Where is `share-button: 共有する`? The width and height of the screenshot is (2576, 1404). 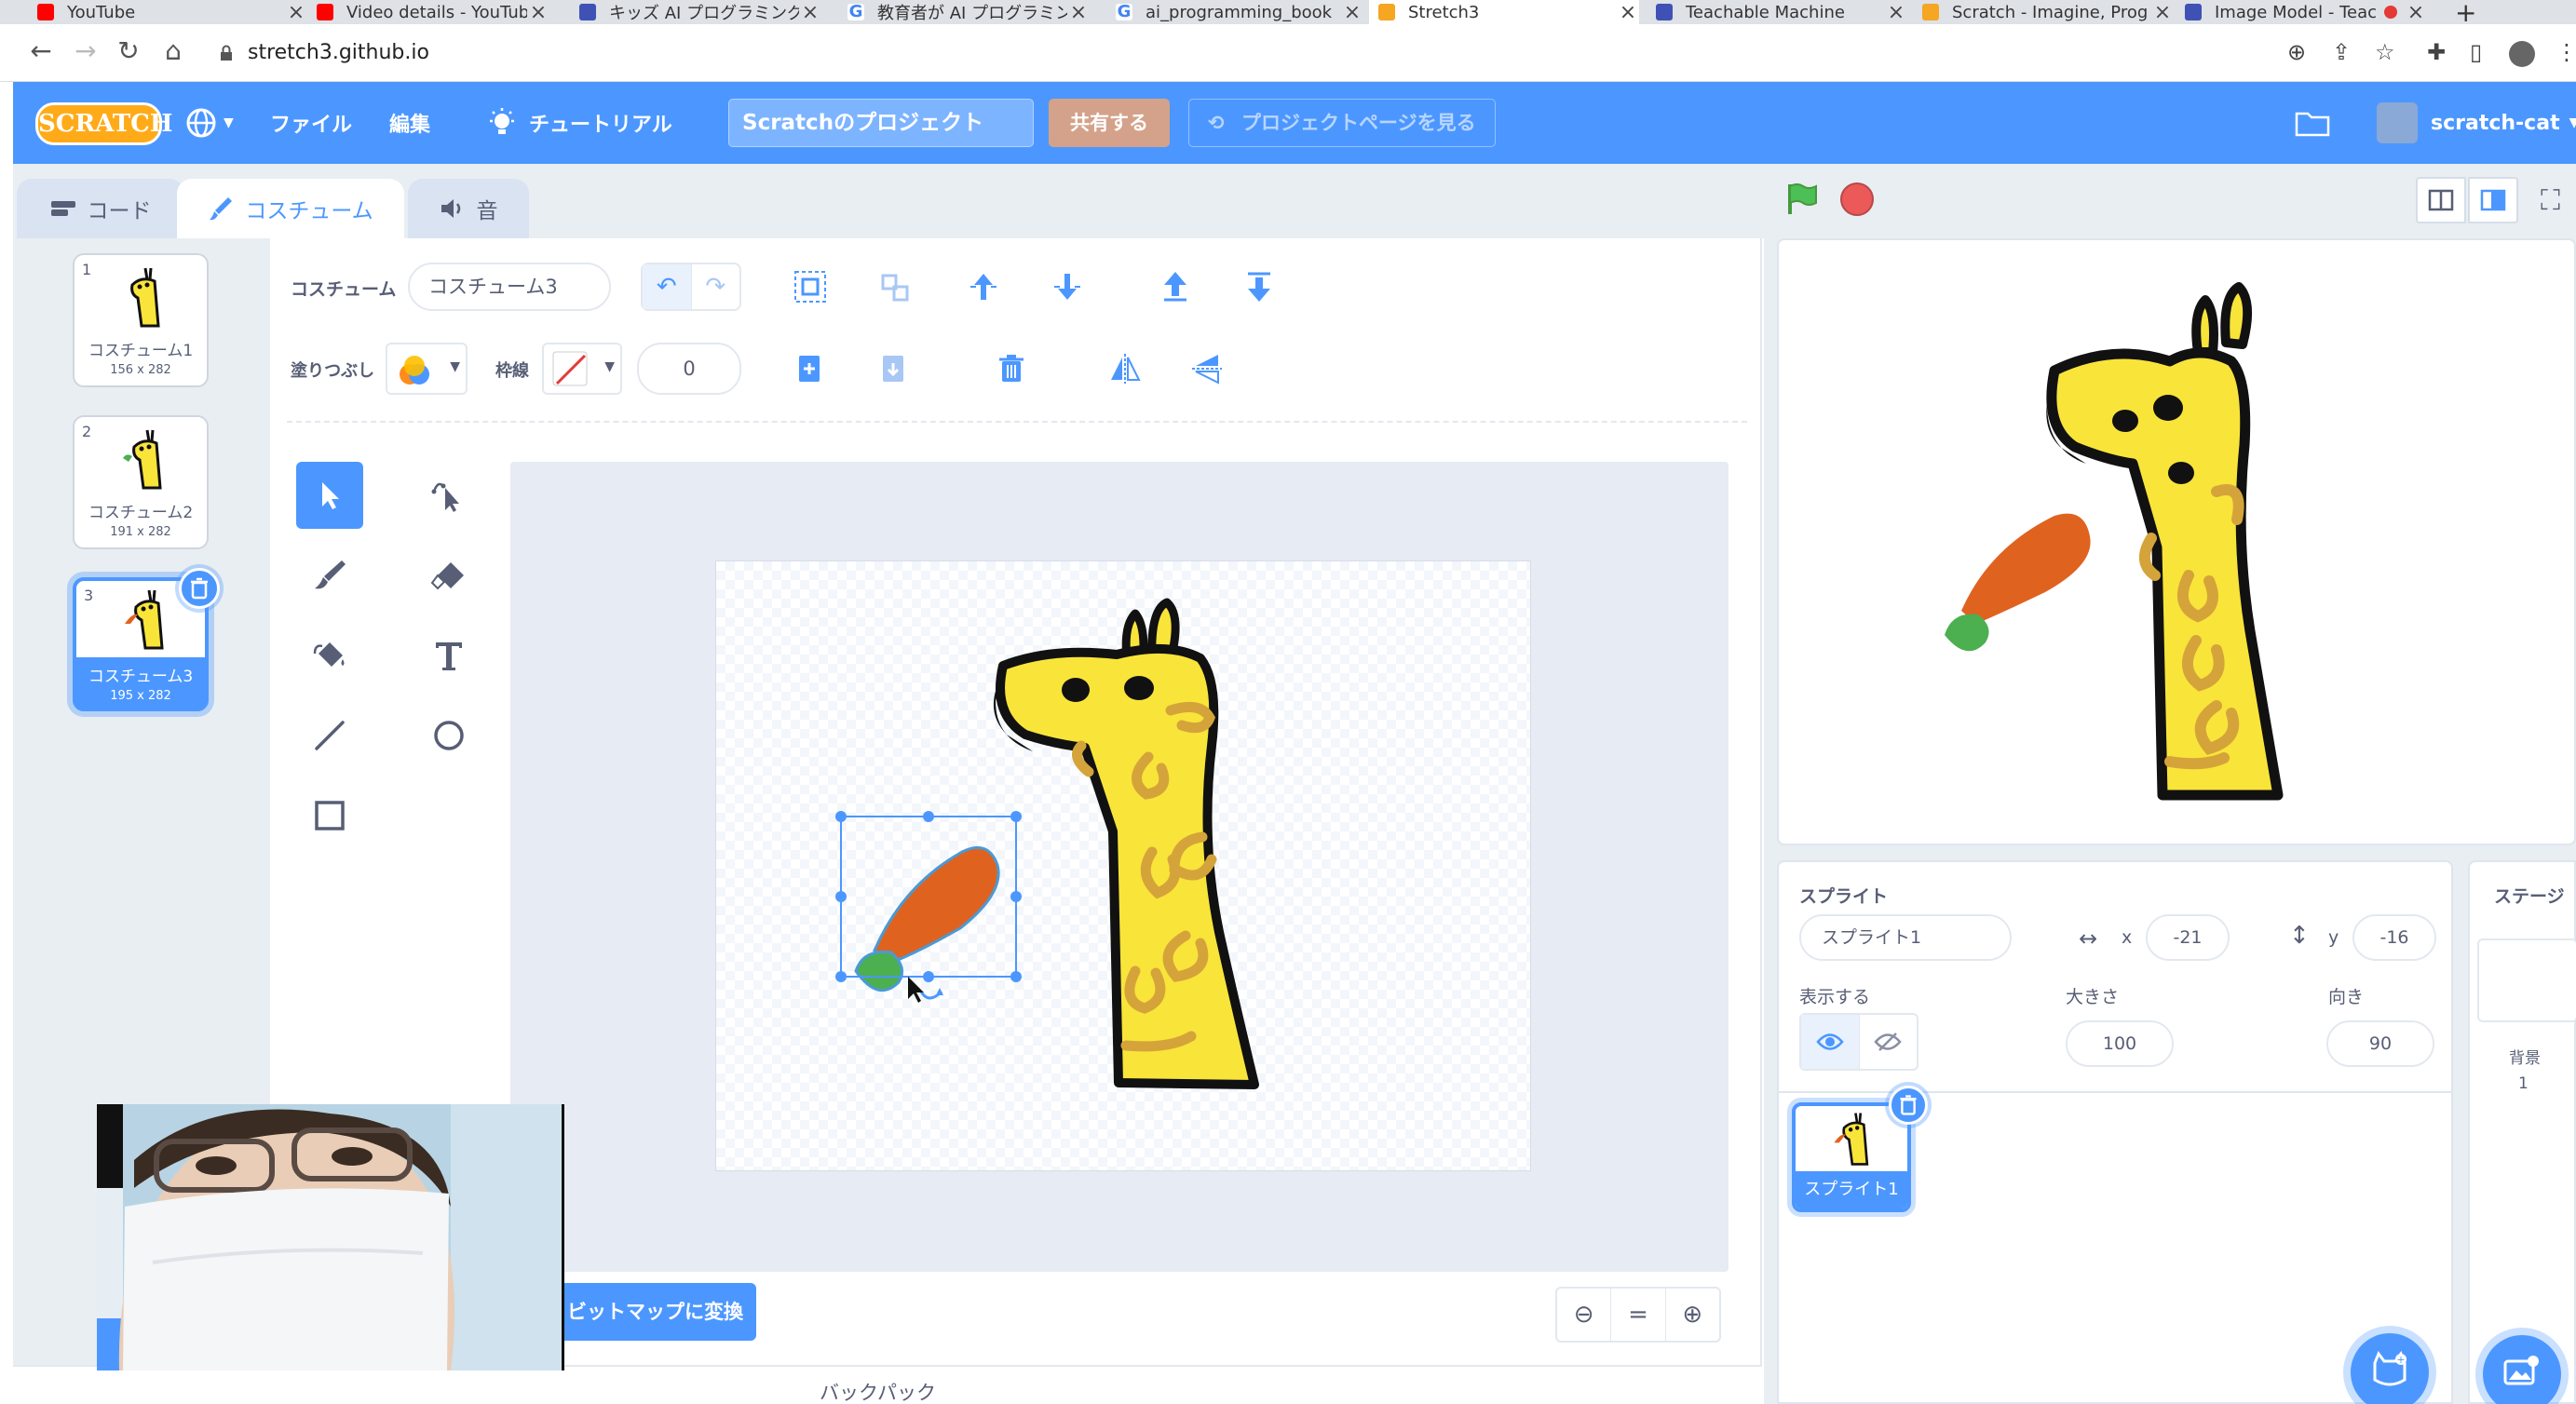 share-button: 共有する is located at coordinates (1109, 123).